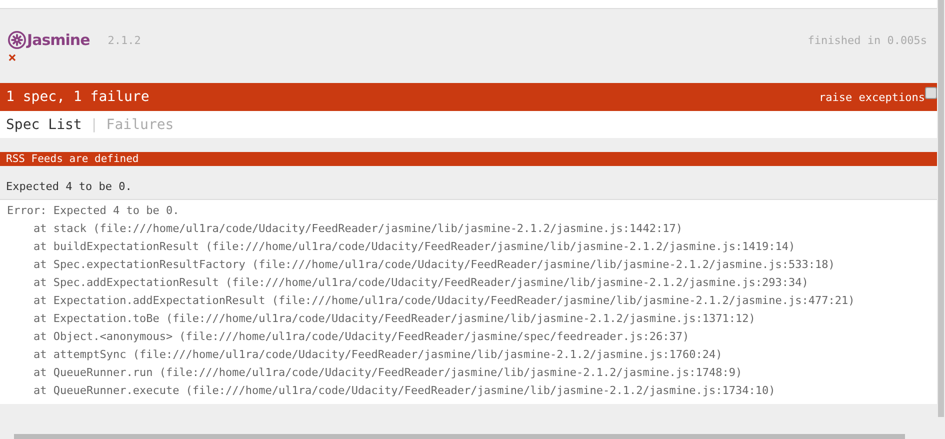 This screenshot has width=945, height=439. What do you see at coordinates (421, 283) in the screenshot?
I see `stack-trace-line: at Spec.addExpectationResult (file:///home/ul1ra/code/Udacity/FeedReader/jasmine/lib/jasmine-2.1.2/jasmine.js:293:34)` at bounding box center [421, 283].